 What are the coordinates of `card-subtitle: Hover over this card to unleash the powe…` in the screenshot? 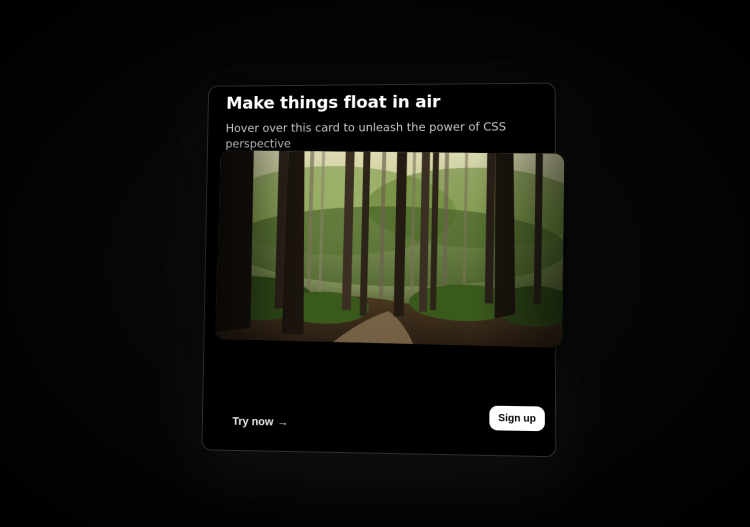 It's located at (366, 135).